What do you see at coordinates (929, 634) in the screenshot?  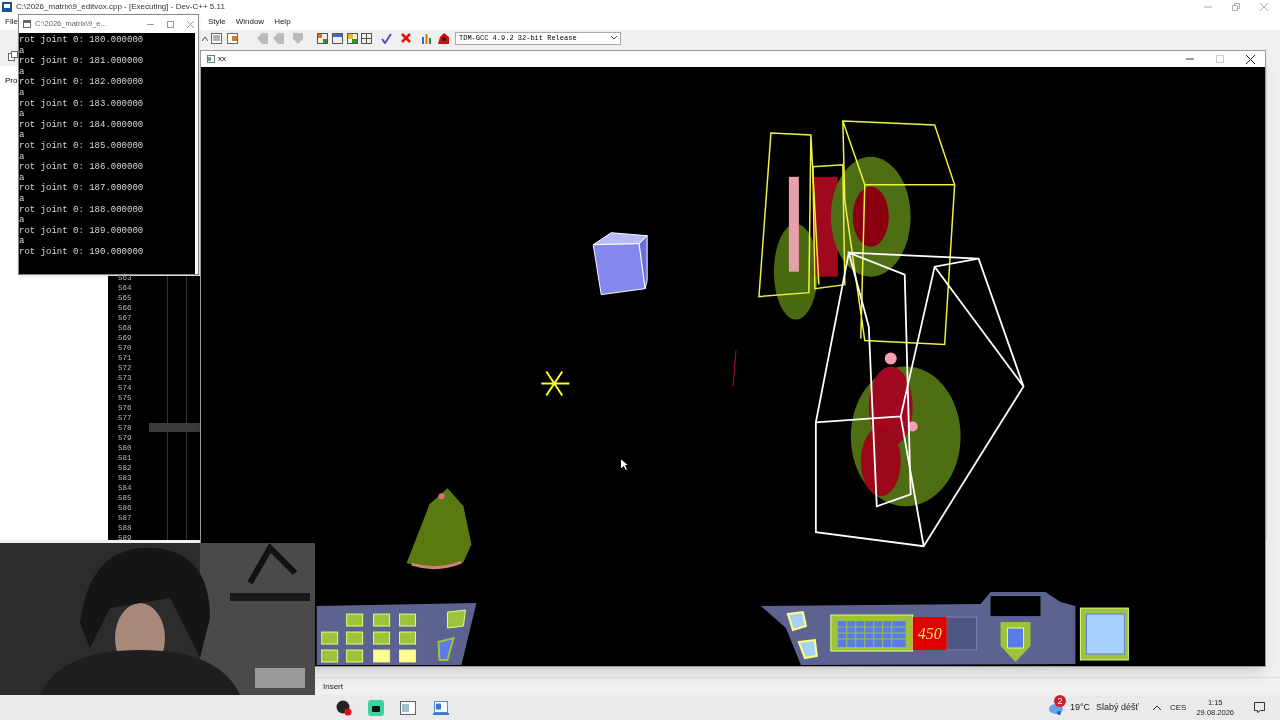 I see `score-counter: 450` at bounding box center [929, 634].